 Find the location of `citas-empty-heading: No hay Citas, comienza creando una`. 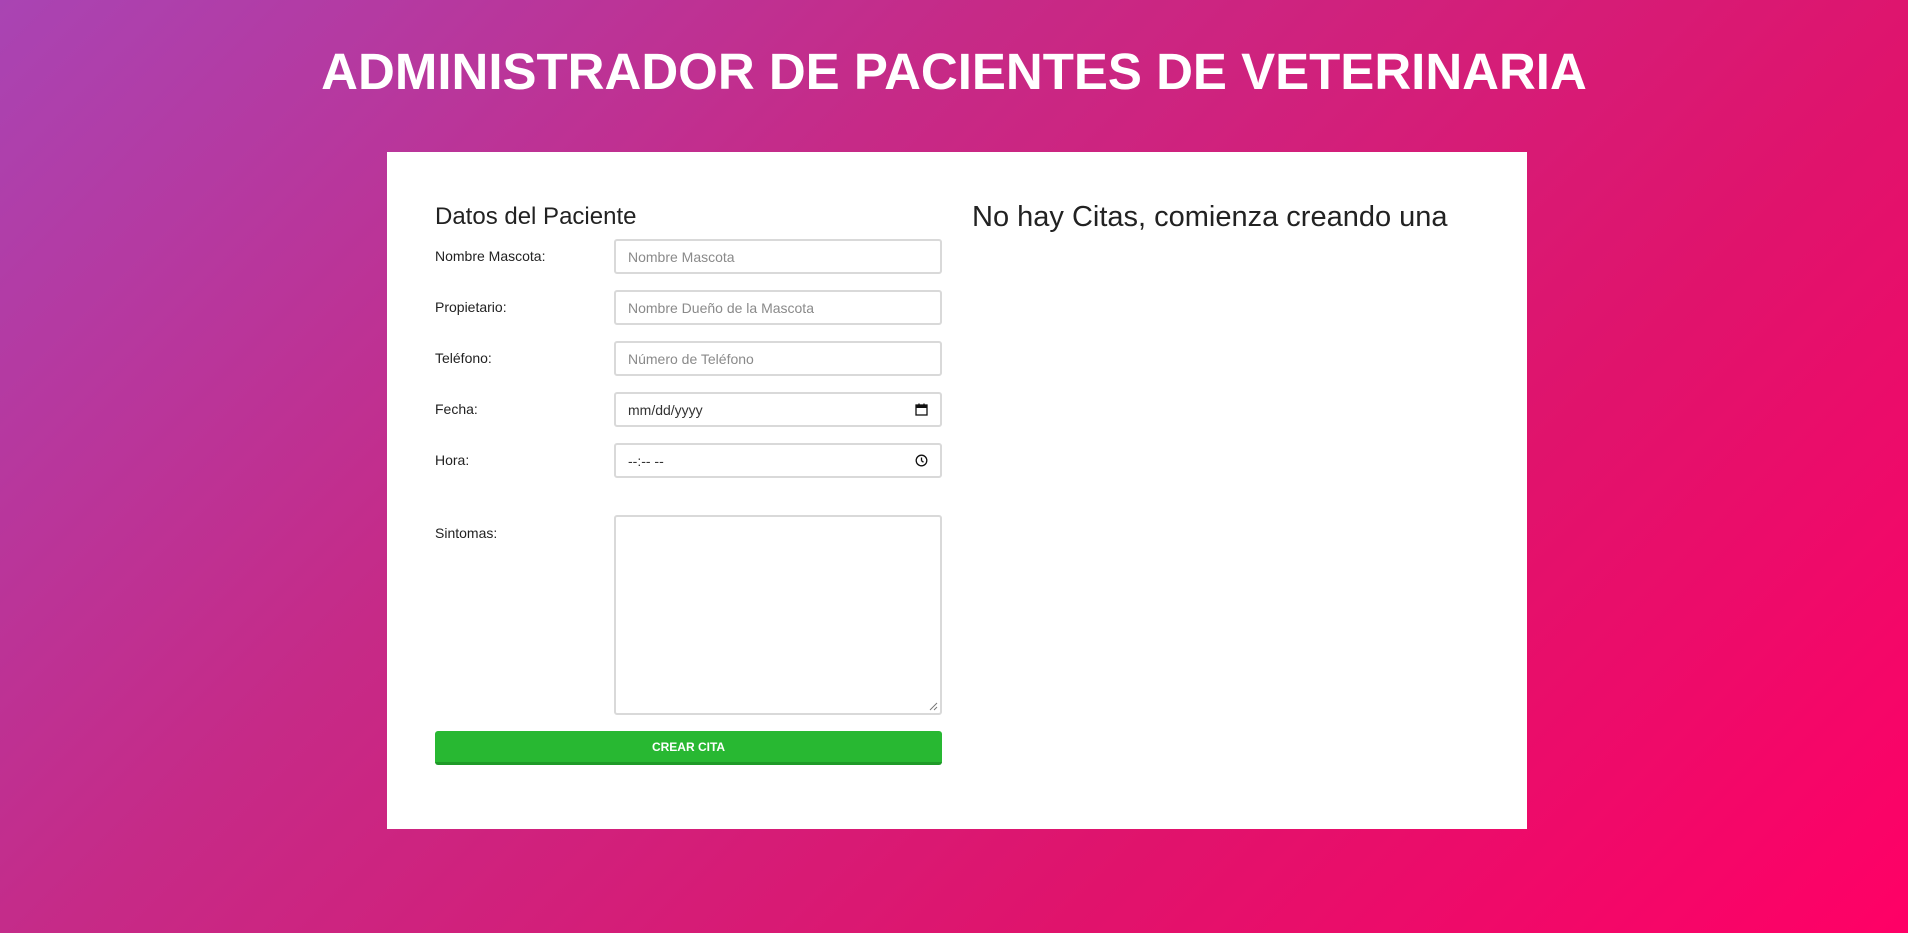

citas-empty-heading: No hay Citas, comienza creando una is located at coordinates (1210, 217).